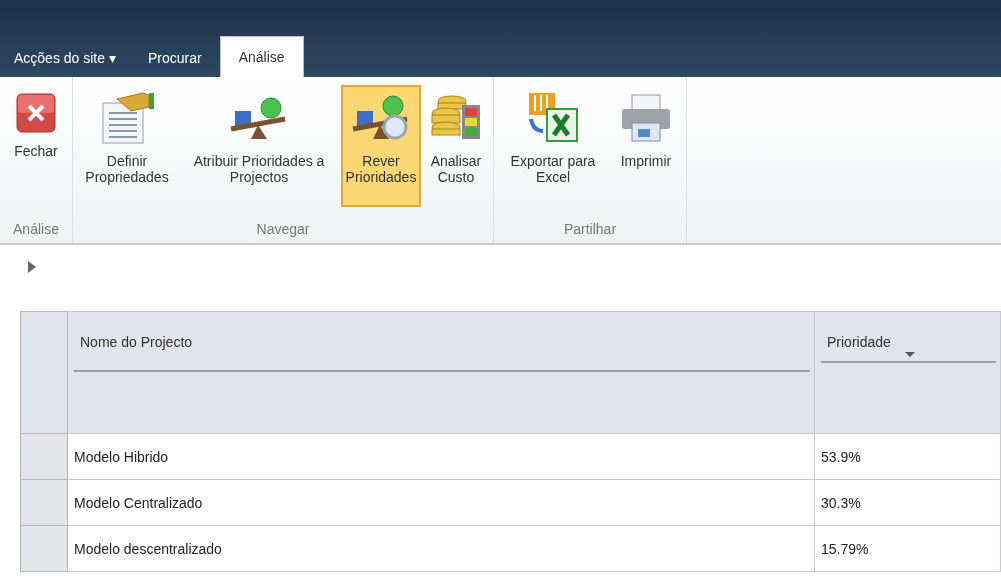 The width and height of the screenshot is (1001, 586). Describe the element at coordinates (441, 548) in the screenshot. I see `table-cell: Modelo descentralizado` at that location.